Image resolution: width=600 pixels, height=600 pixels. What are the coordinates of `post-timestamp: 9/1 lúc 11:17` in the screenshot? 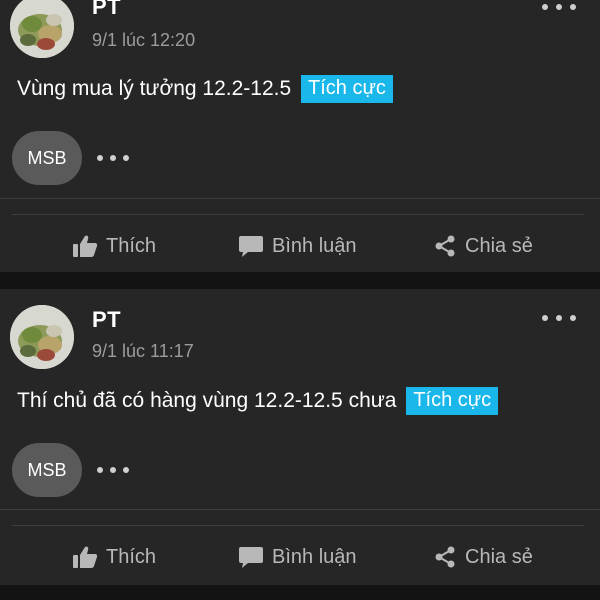 It's located at (143, 351).